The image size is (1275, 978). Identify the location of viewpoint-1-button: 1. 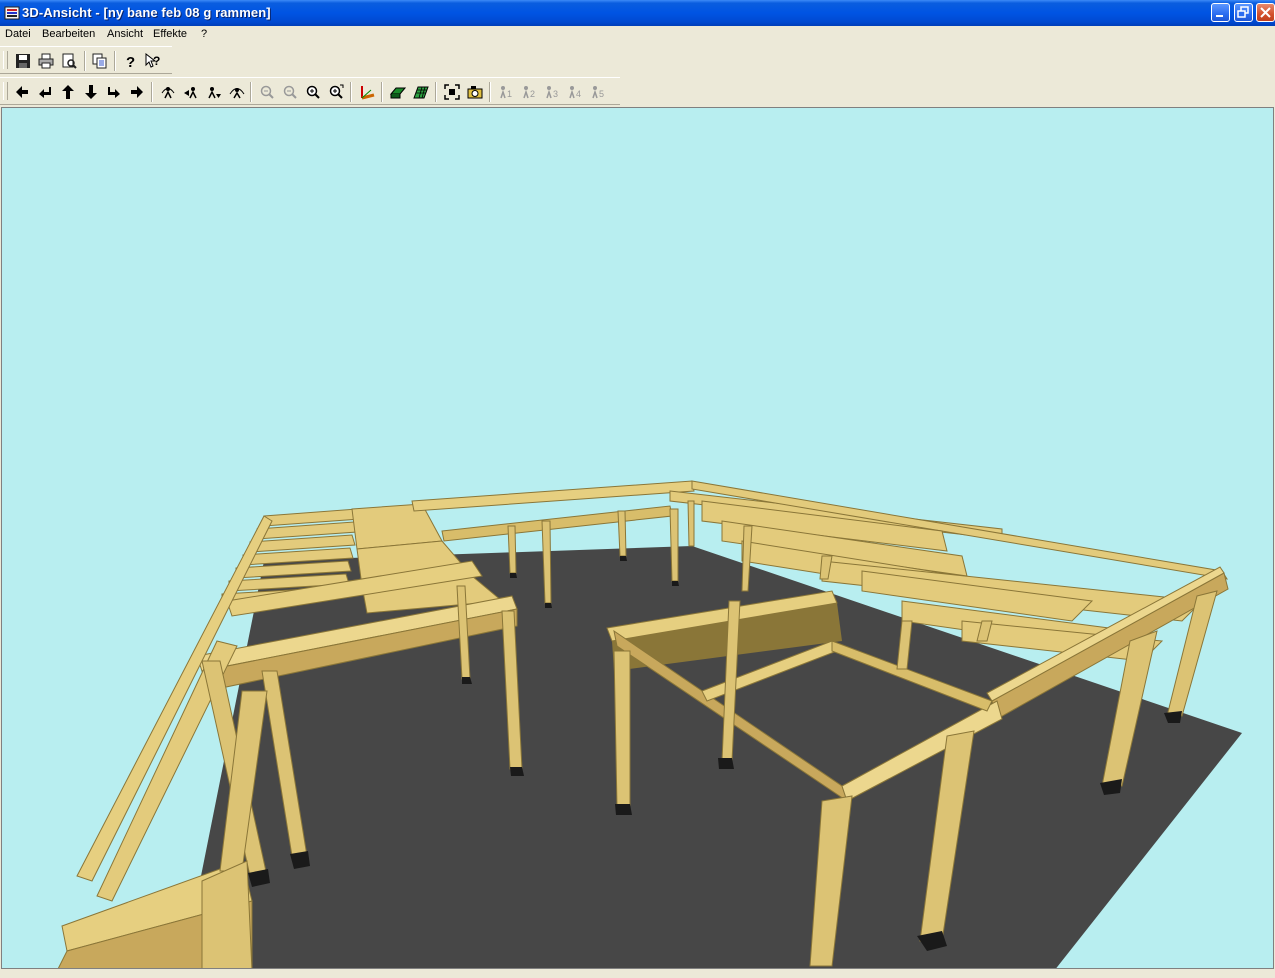
(506, 92).